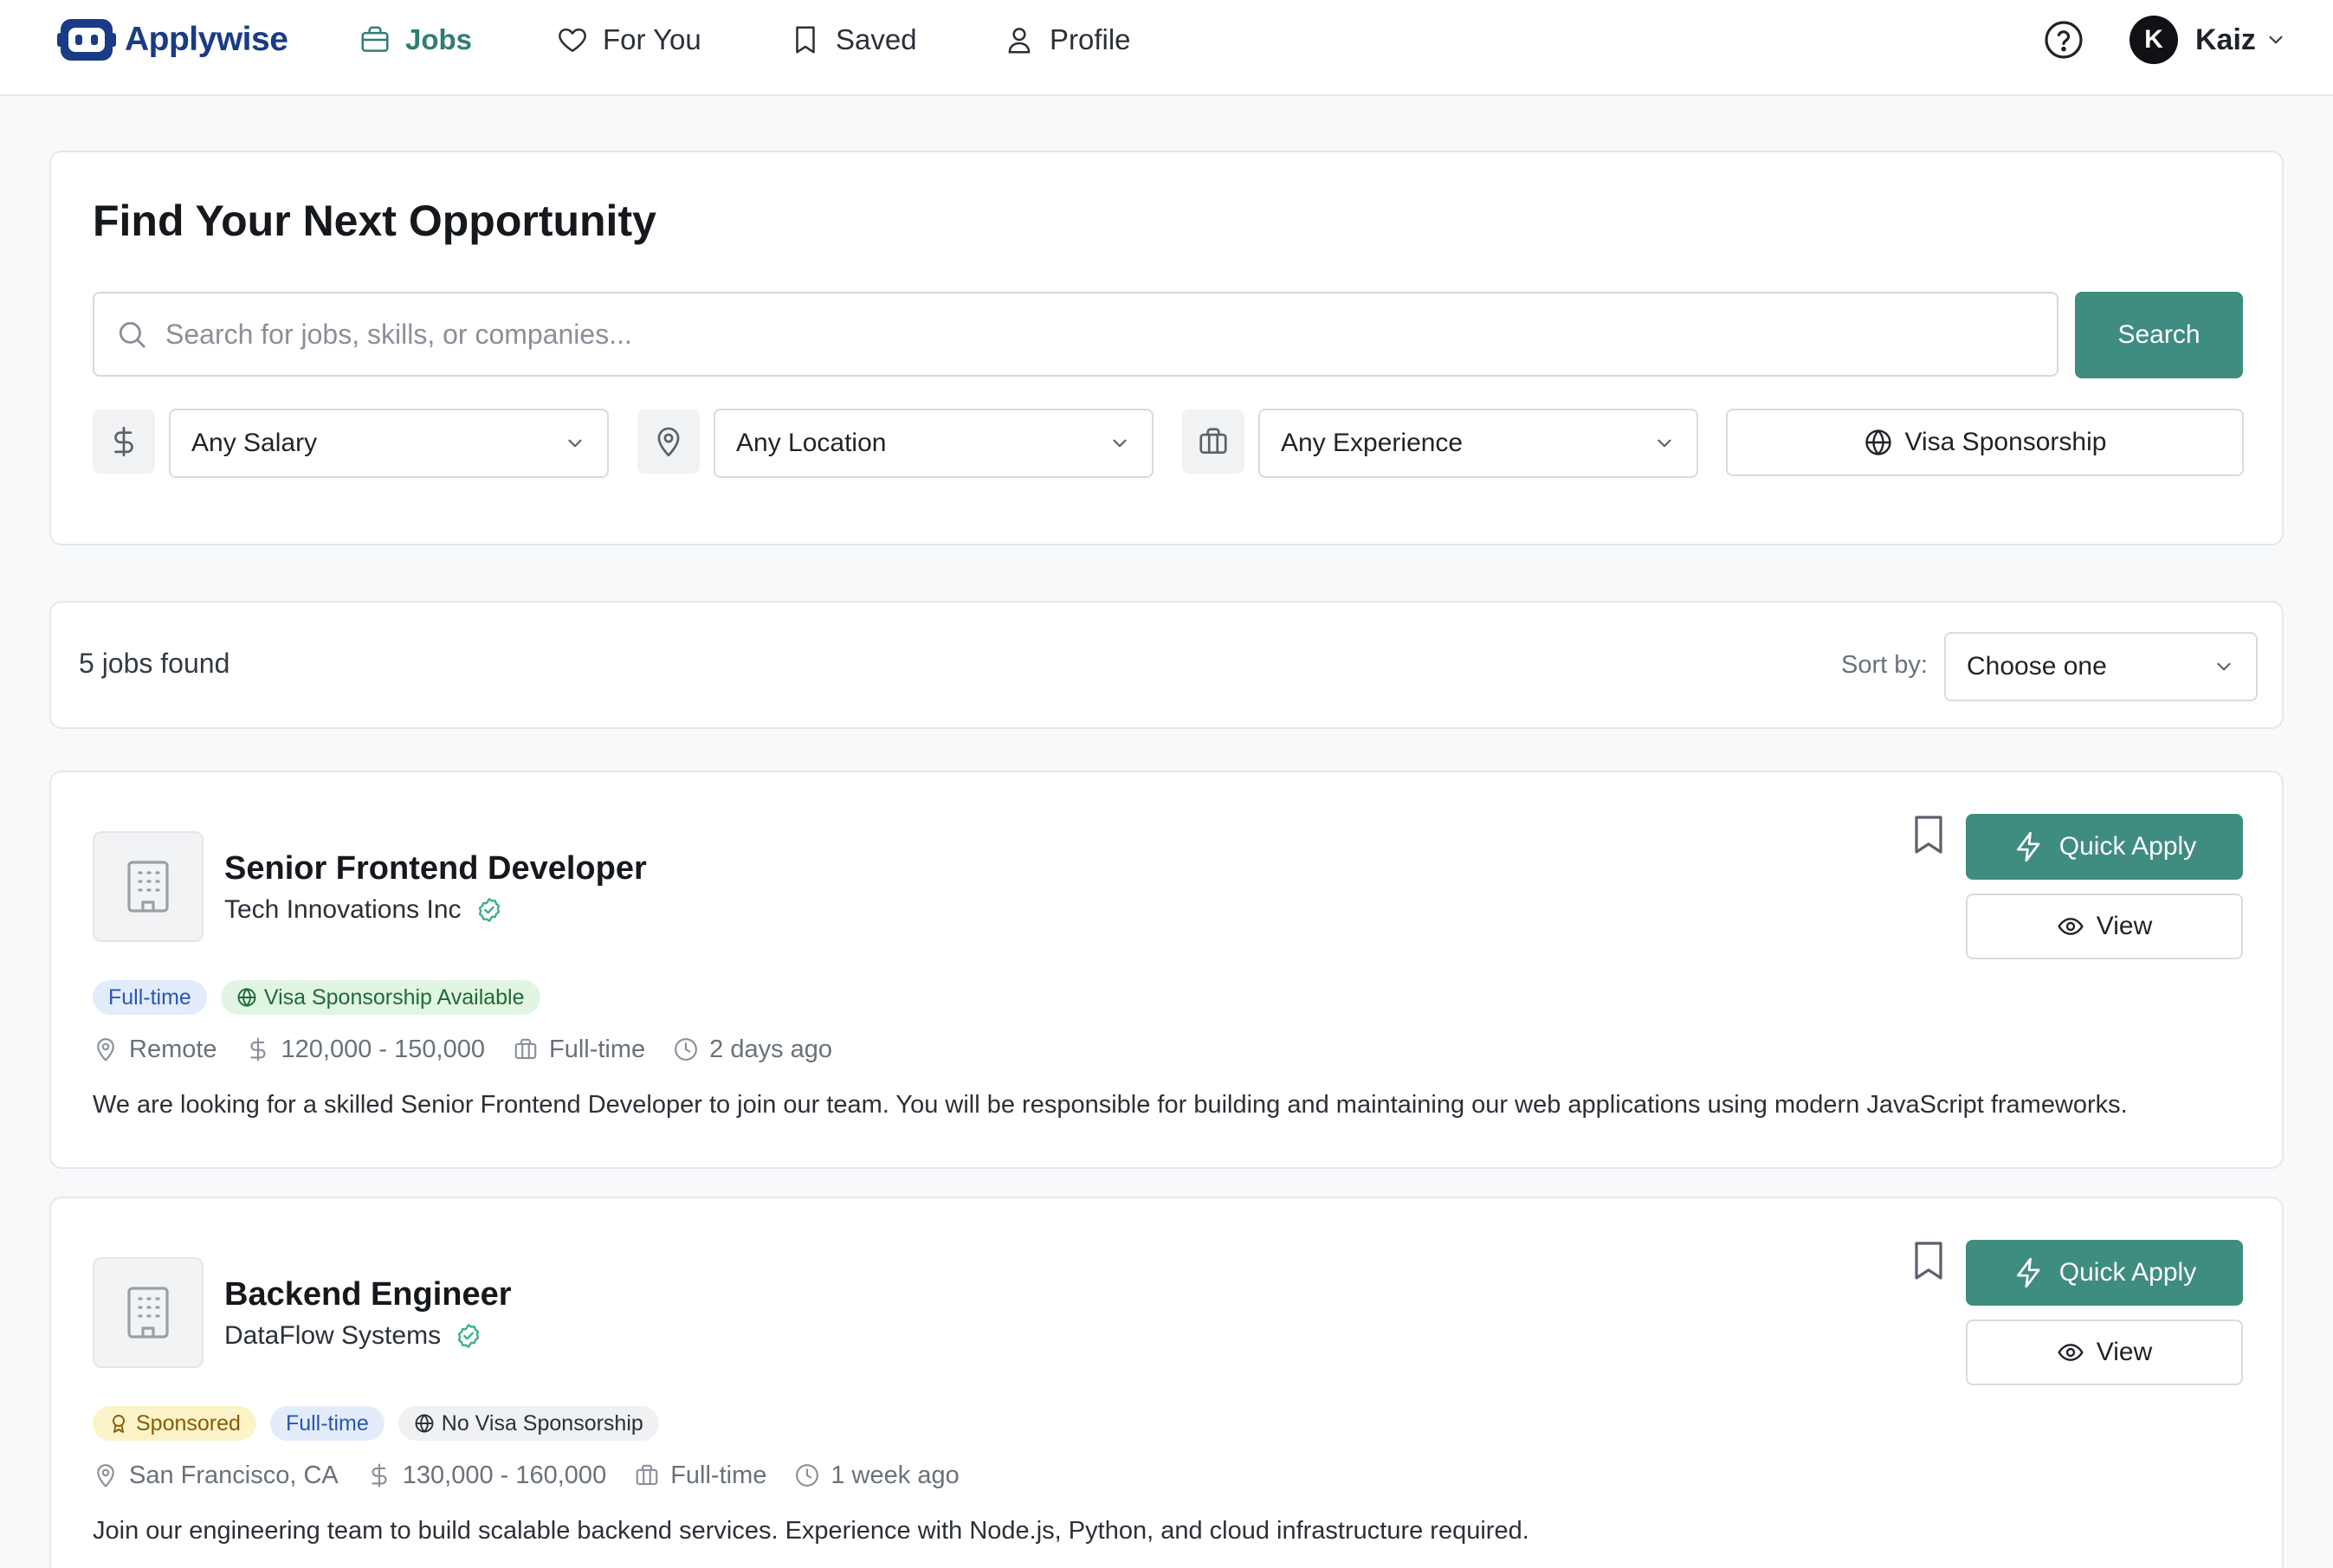 This screenshot has height=1568, width=2333. What do you see at coordinates (376, 1423) in the screenshot?
I see `job-tags: Sponsored Full-time No Visa Sponsorship` at bounding box center [376, 1423].